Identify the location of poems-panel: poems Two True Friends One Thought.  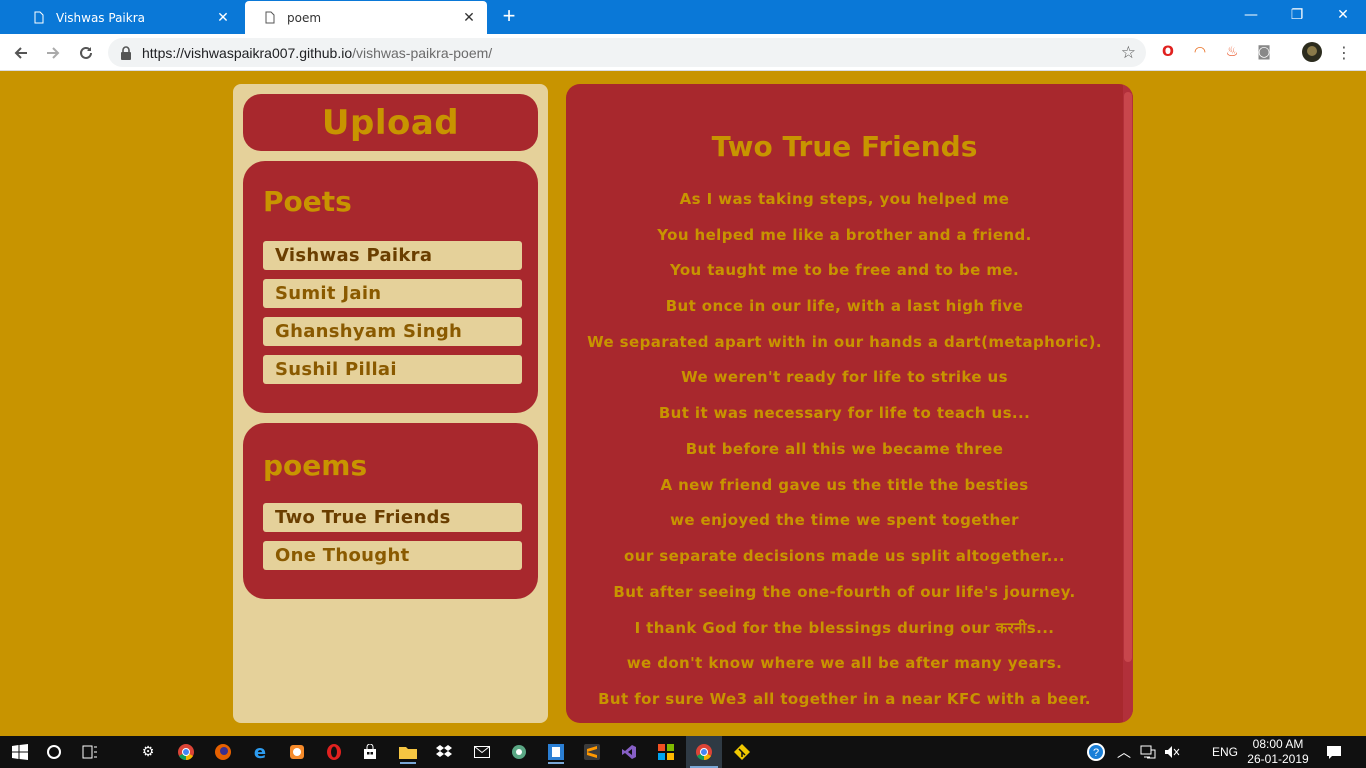
(390, 511).